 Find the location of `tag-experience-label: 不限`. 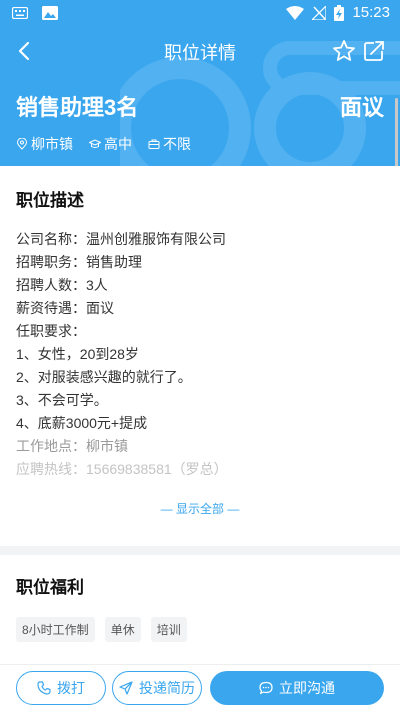

tag-experience-label: 不限 is located at coordinates (177, 144).